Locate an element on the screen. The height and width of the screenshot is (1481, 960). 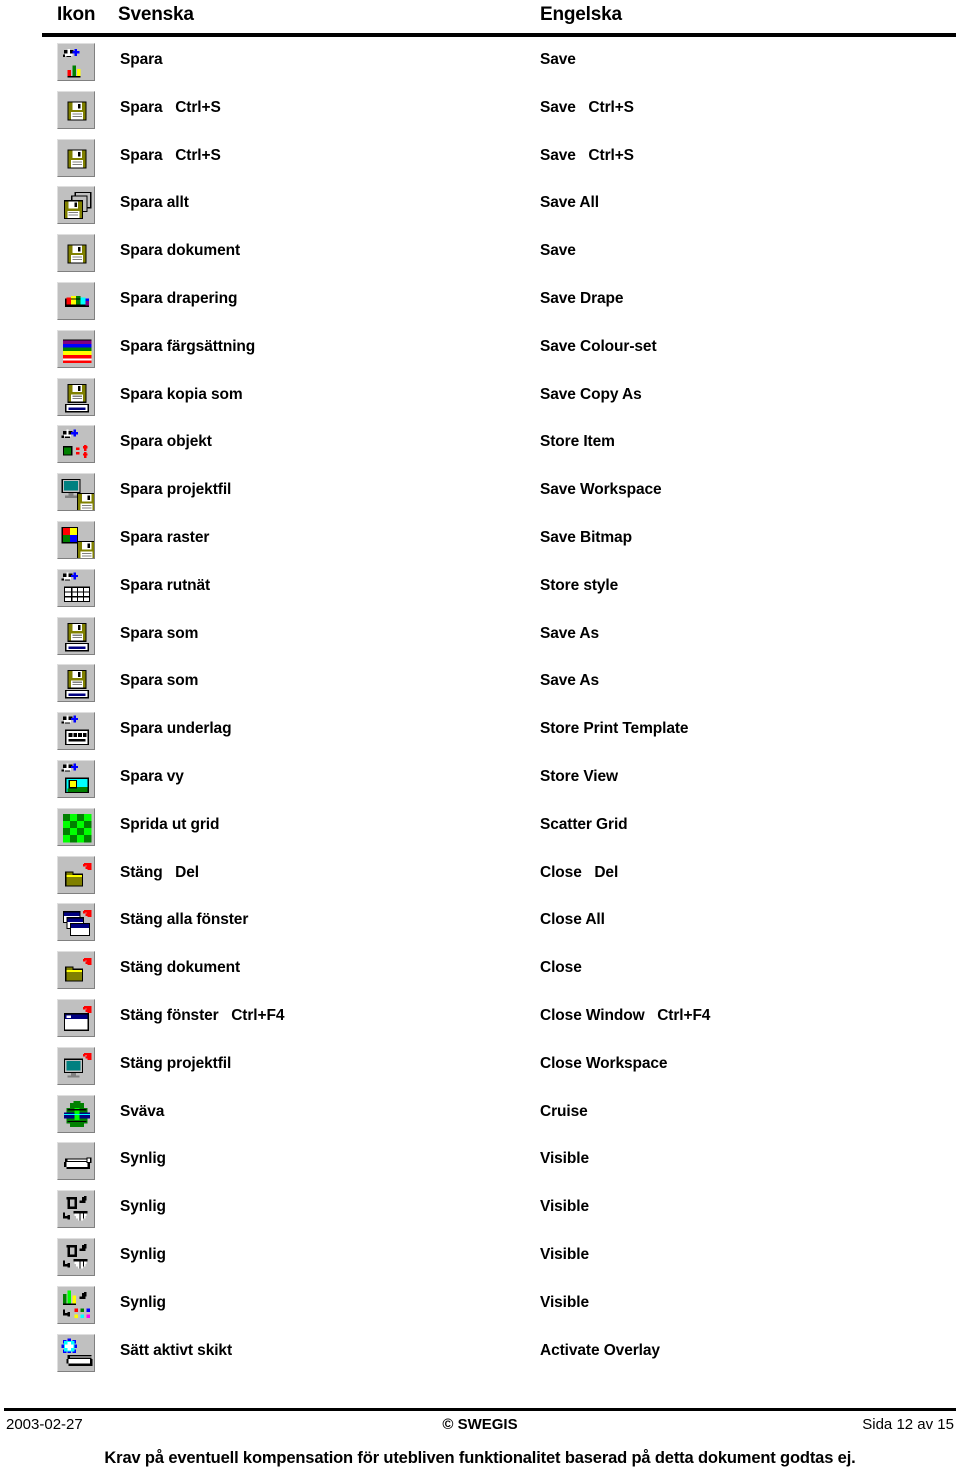
save-as-floppy-icon is located at coordinates (76, 683).